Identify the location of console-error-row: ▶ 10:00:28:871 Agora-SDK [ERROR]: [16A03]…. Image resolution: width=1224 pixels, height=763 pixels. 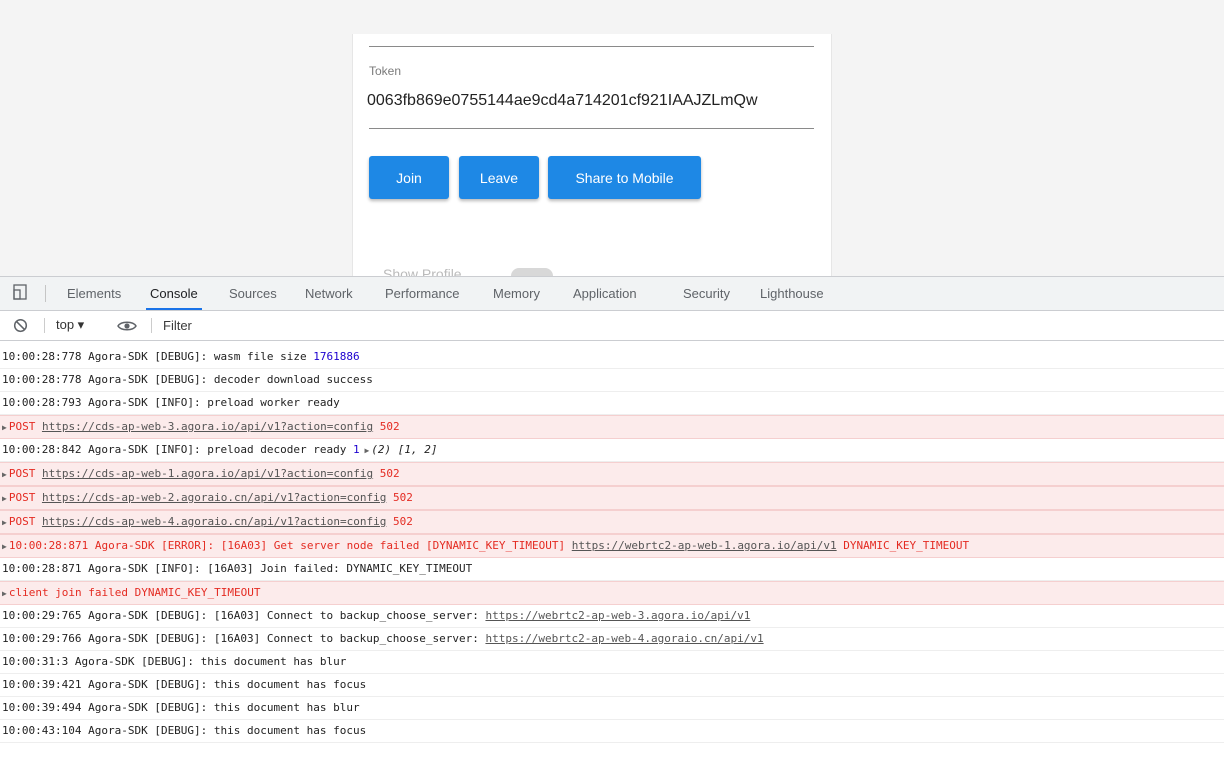
(612, 546).